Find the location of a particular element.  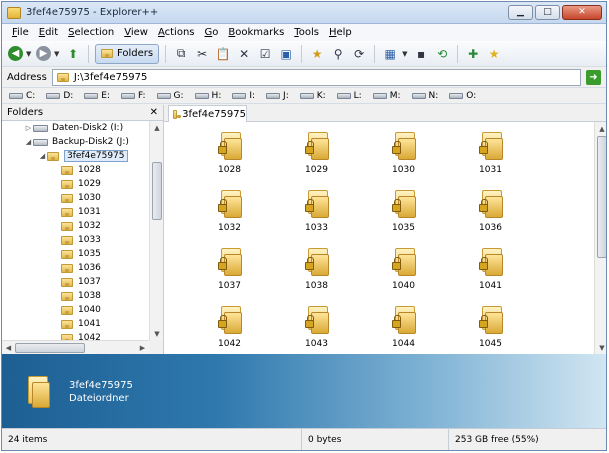

drive-c: C: is located at coordinates (22, 96).